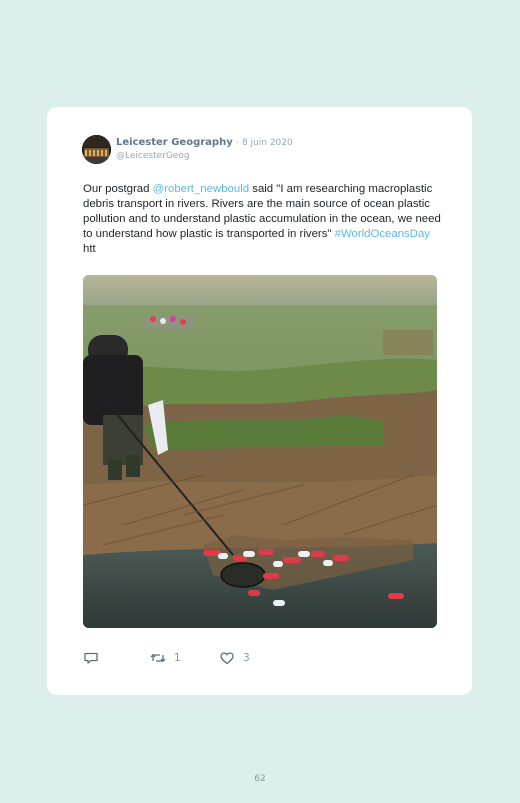  Describe the element at coordinates (267, 143) in the screenshot. I see `tweet-date: 8 juin 2020` at that location.